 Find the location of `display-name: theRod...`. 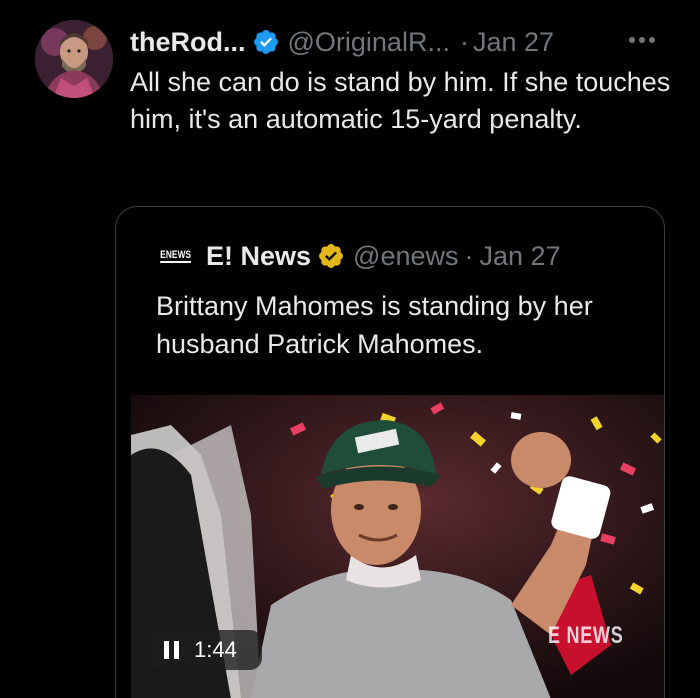

display-name: theRod... is located at coordinates (188, 42).